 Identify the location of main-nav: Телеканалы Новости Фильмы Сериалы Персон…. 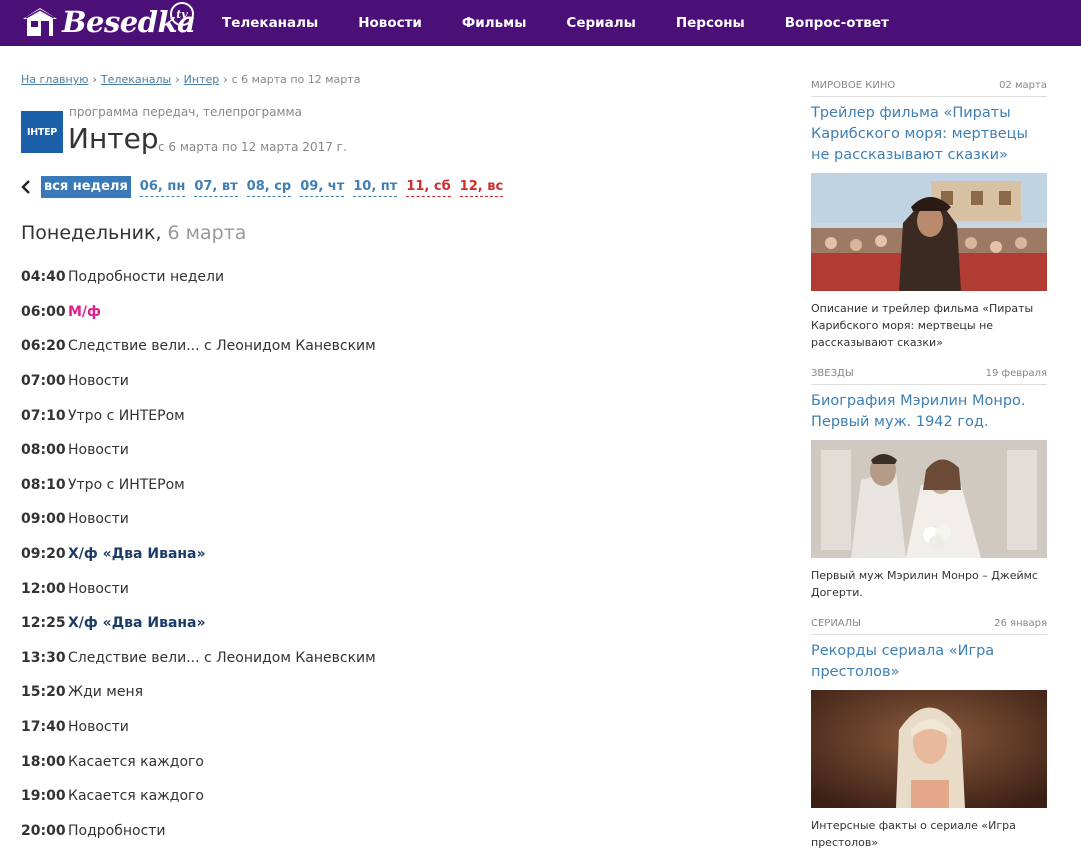
(575, 23).